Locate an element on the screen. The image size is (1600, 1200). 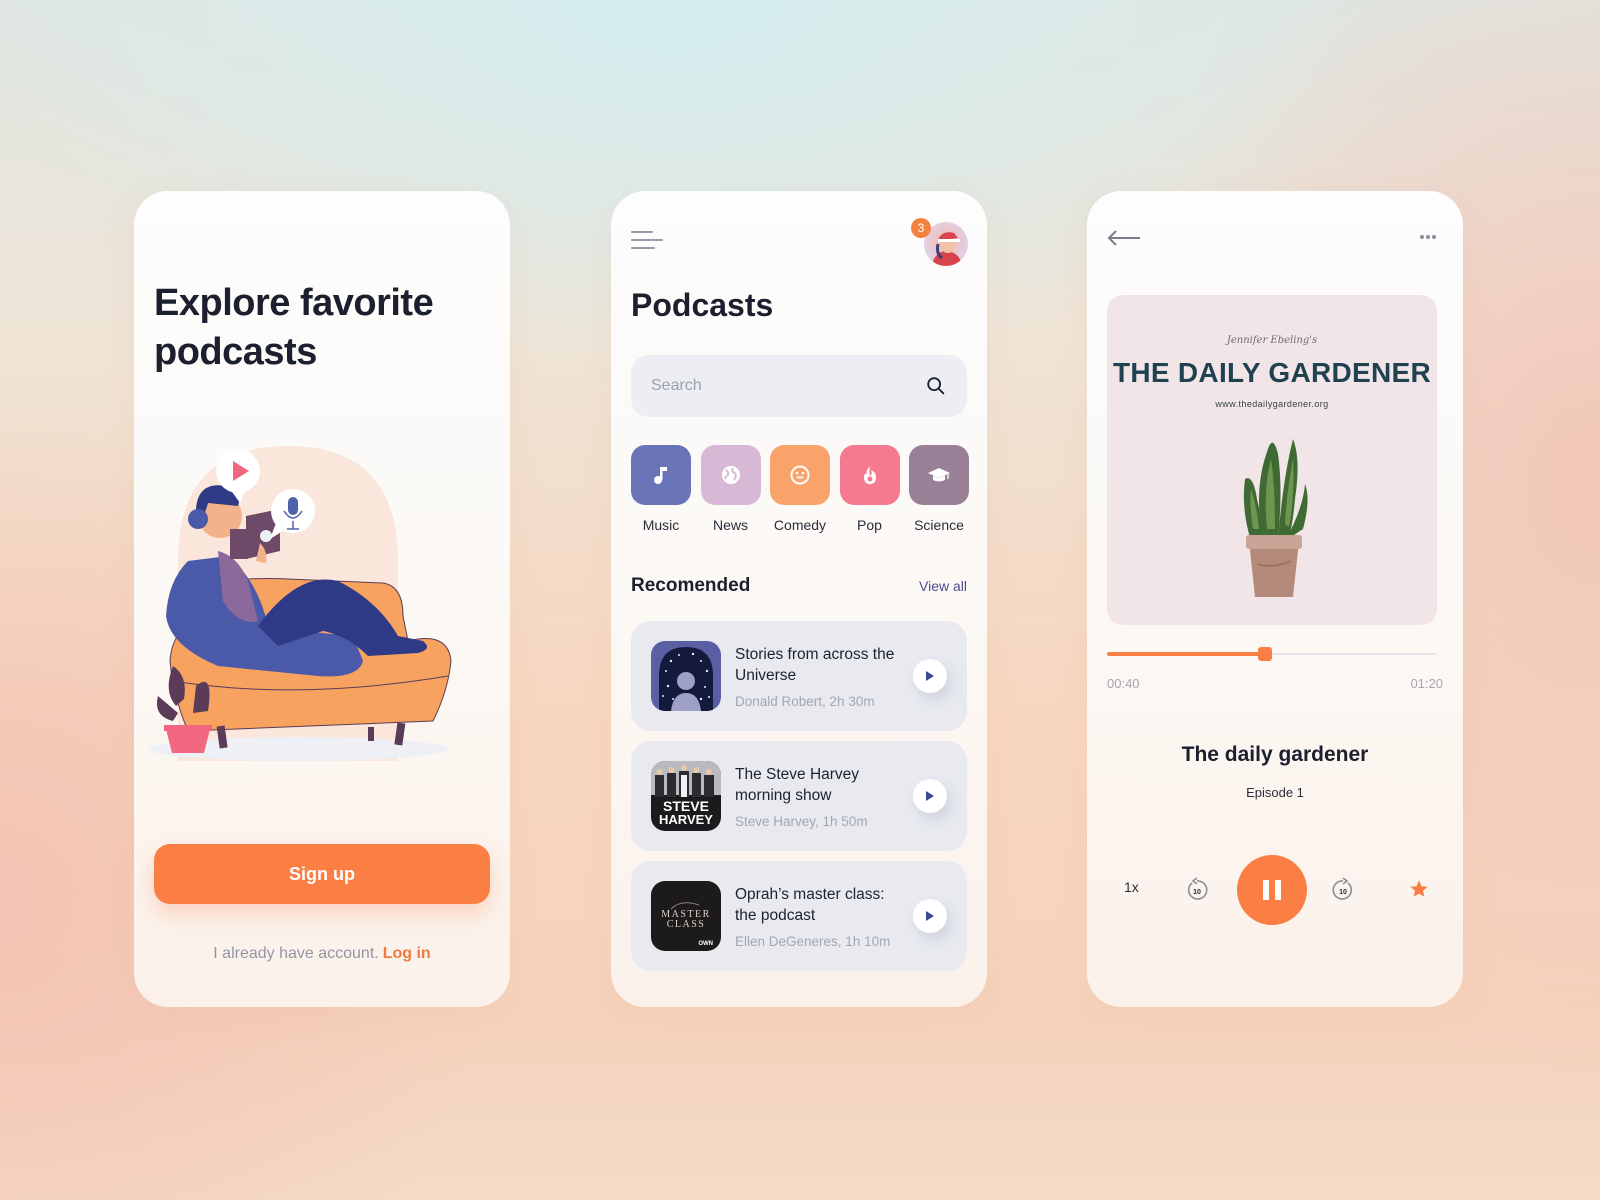
favorite-button is located at coordinates (1419, 889).